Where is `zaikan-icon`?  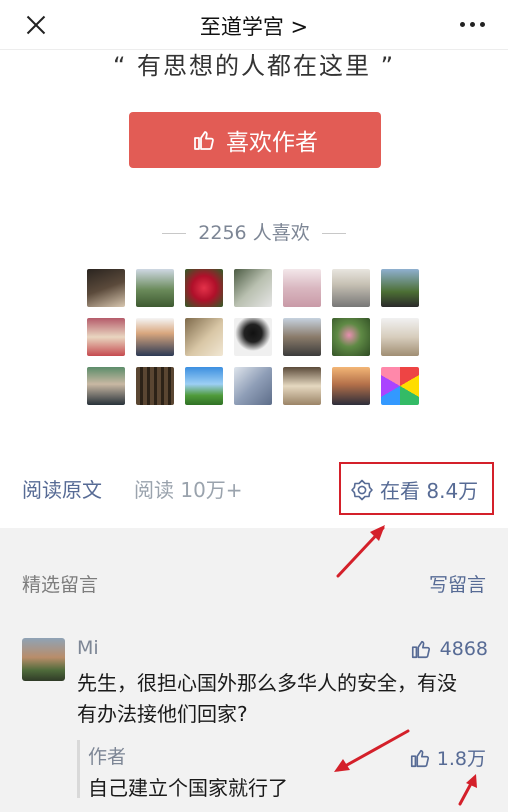
zaikan-icon is located at coordinates (362, 489).